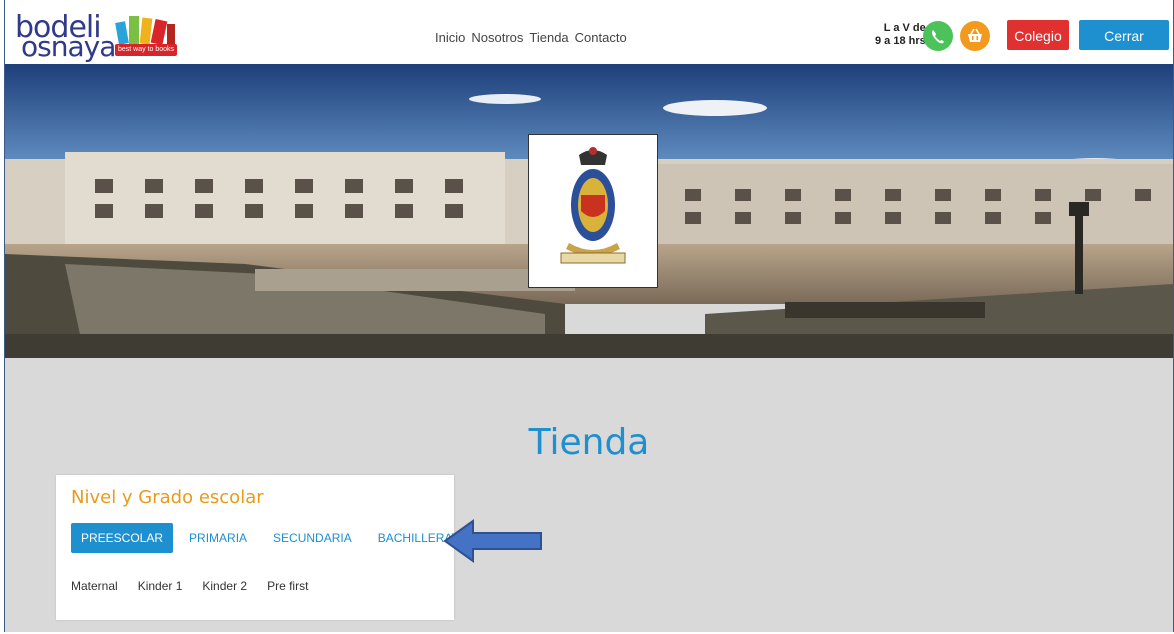 This screenshot has height=634, width=1174. Describe the element at coordinates (548, 37) in the screenshot. I see `nav-tienda: Tienda` at that location.